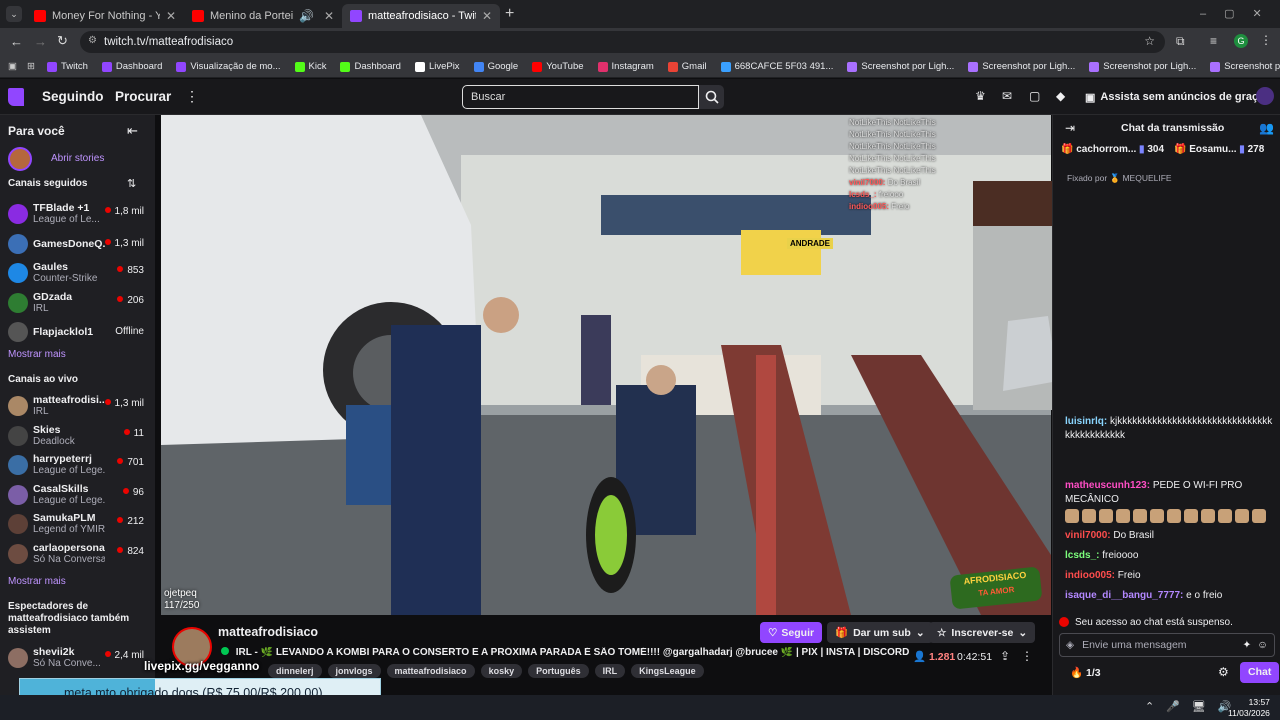  What do you see at coordinates (131, 183) in the screenshot?
I see `sort-icon: ⇅` at bounding box center [131, 183].